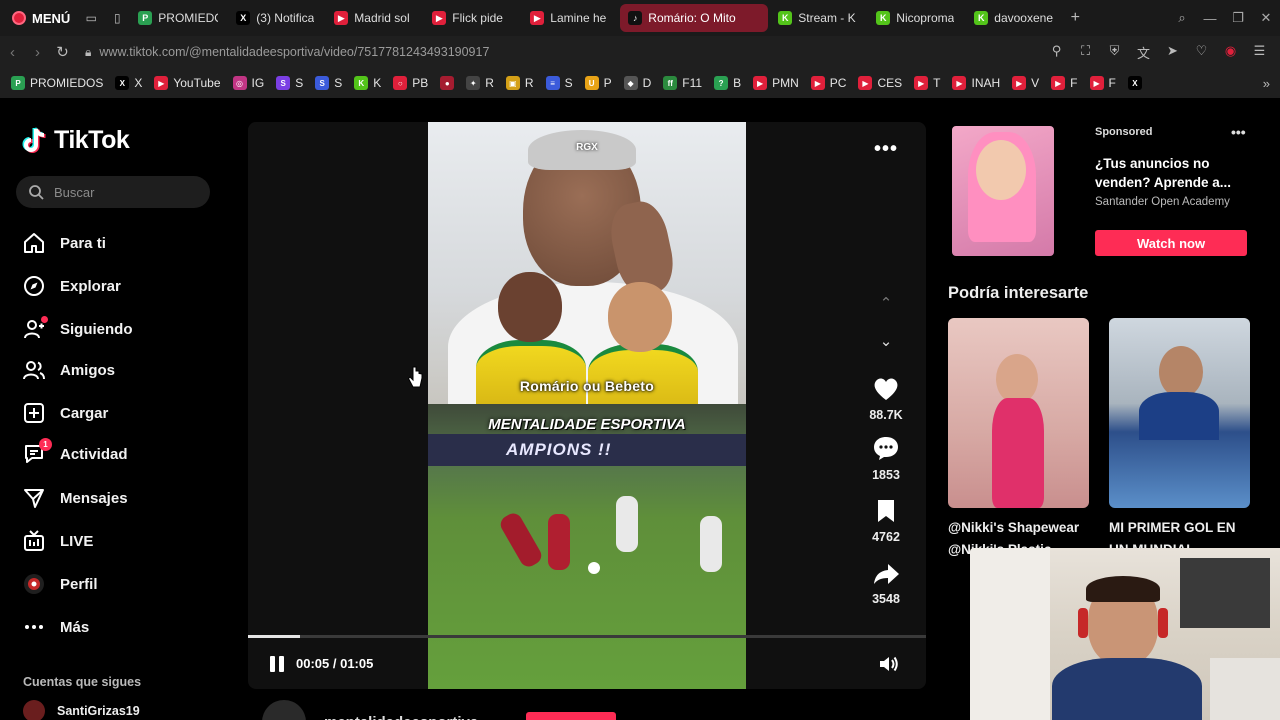 The height and width of the screenshot is (720, 1280). I want to click on bookmarks-overflow-icon: », so click(1271, 83).